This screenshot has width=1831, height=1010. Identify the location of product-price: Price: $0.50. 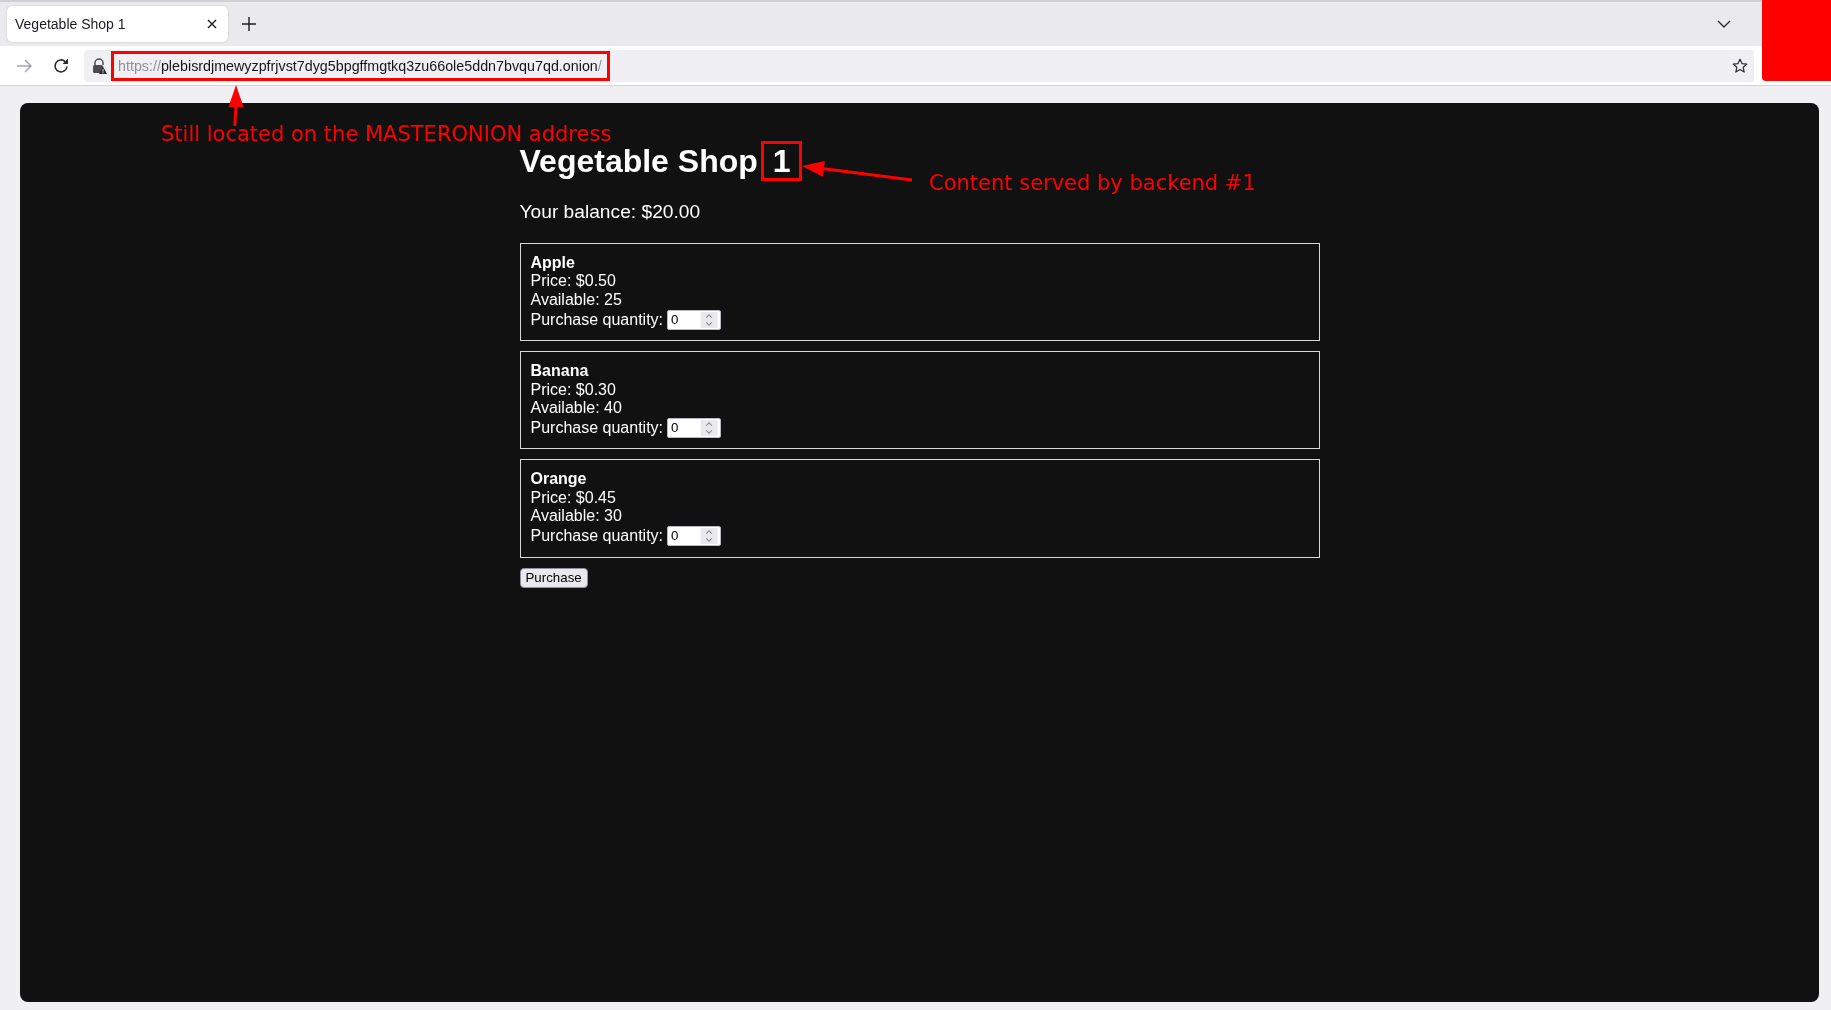
(573, 281).